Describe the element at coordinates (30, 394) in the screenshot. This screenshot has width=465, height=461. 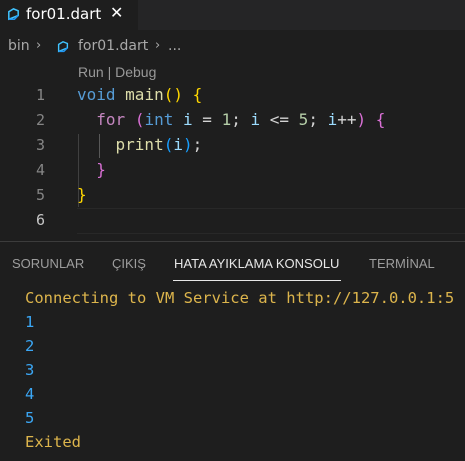
I see `console-line: 4` at that location.